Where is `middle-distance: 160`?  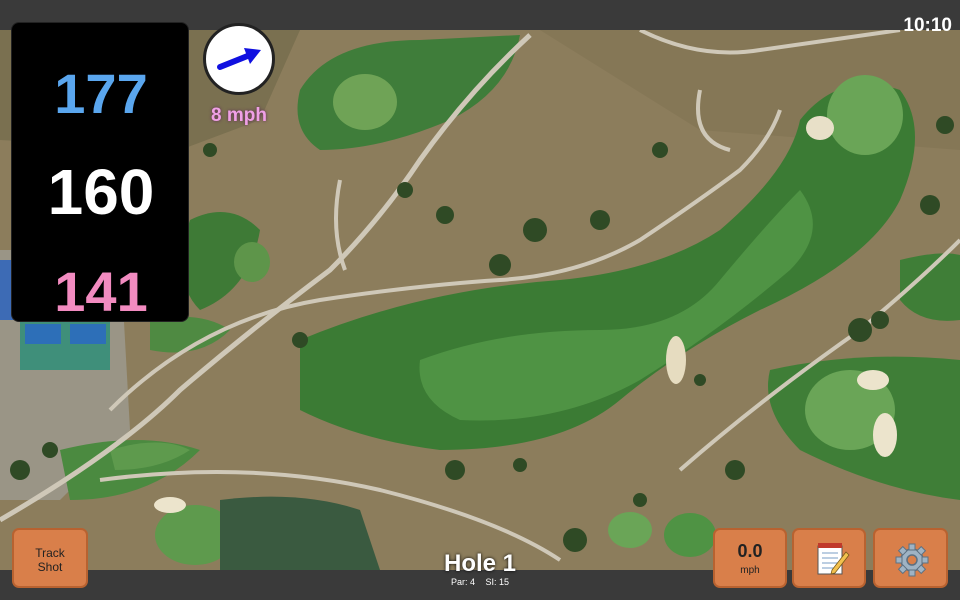 middle-distance: 160 is located at coordinates (101, 192).